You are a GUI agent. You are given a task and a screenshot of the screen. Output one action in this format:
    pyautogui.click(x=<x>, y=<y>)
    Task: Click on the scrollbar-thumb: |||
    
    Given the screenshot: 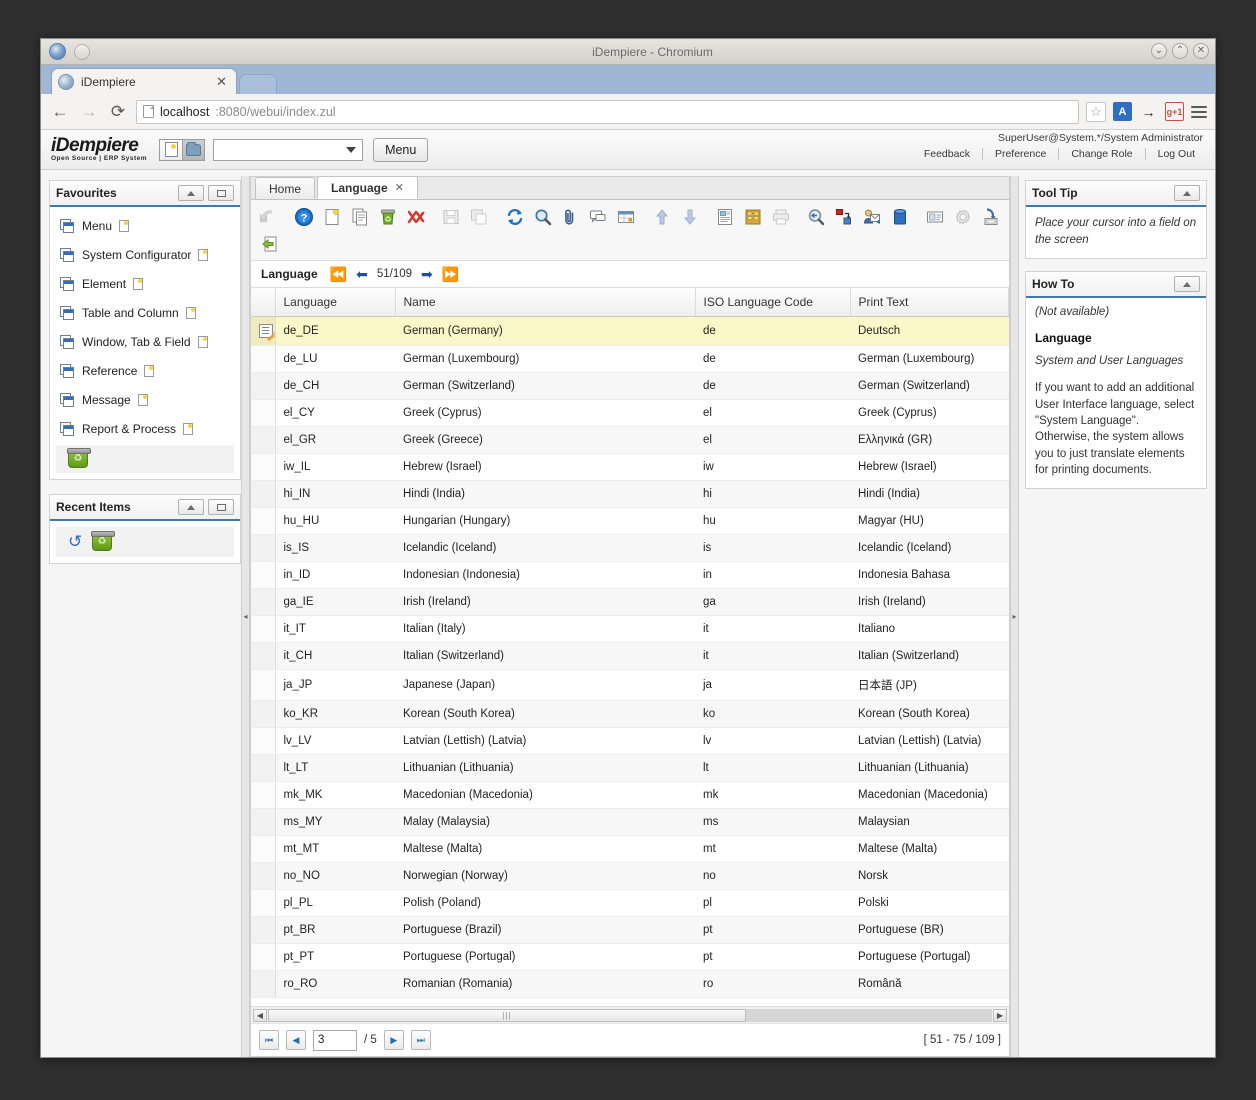 What is the action you would take?
    pyautogui.click(x=507, y=1015)
    